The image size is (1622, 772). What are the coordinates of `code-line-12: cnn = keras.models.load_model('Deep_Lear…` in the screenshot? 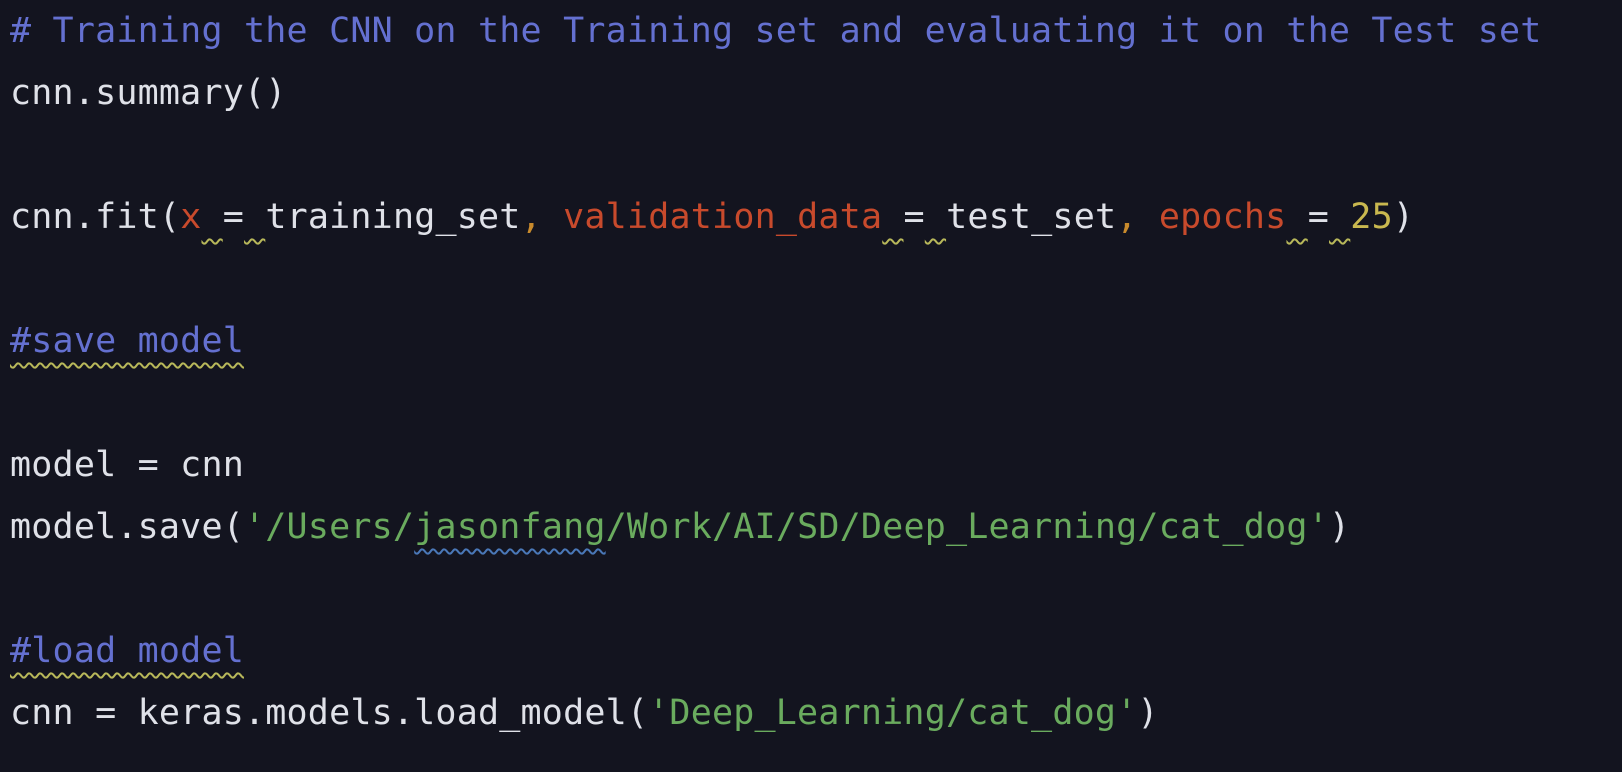 It's located at (816, 713).